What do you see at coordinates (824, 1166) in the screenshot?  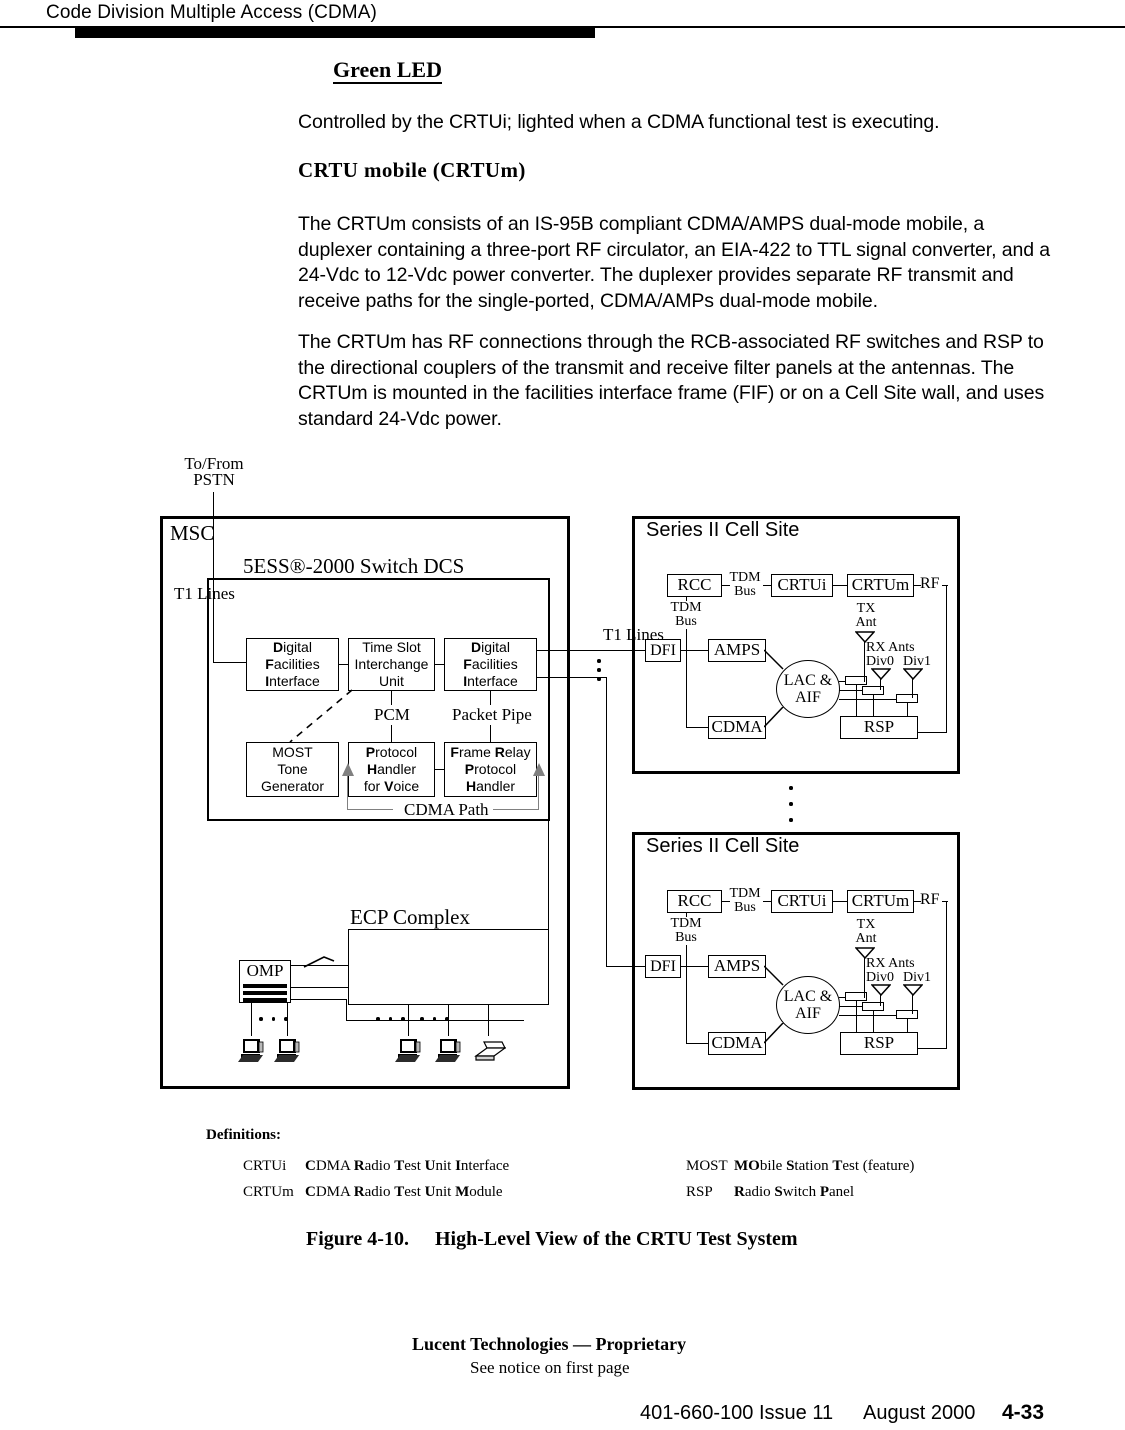 I see `definition-text-most: MObile Station Test (feature)` at bounding box center [824, 1166].